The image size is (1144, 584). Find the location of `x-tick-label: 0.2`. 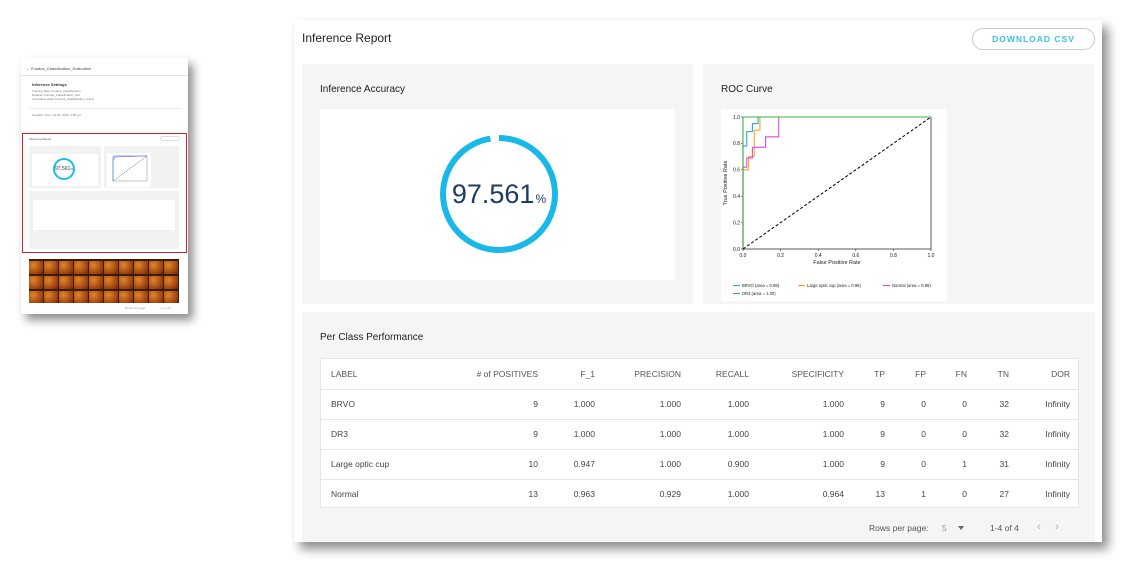

x-tick-label: 0.2 is located at coordinates (780, 256).